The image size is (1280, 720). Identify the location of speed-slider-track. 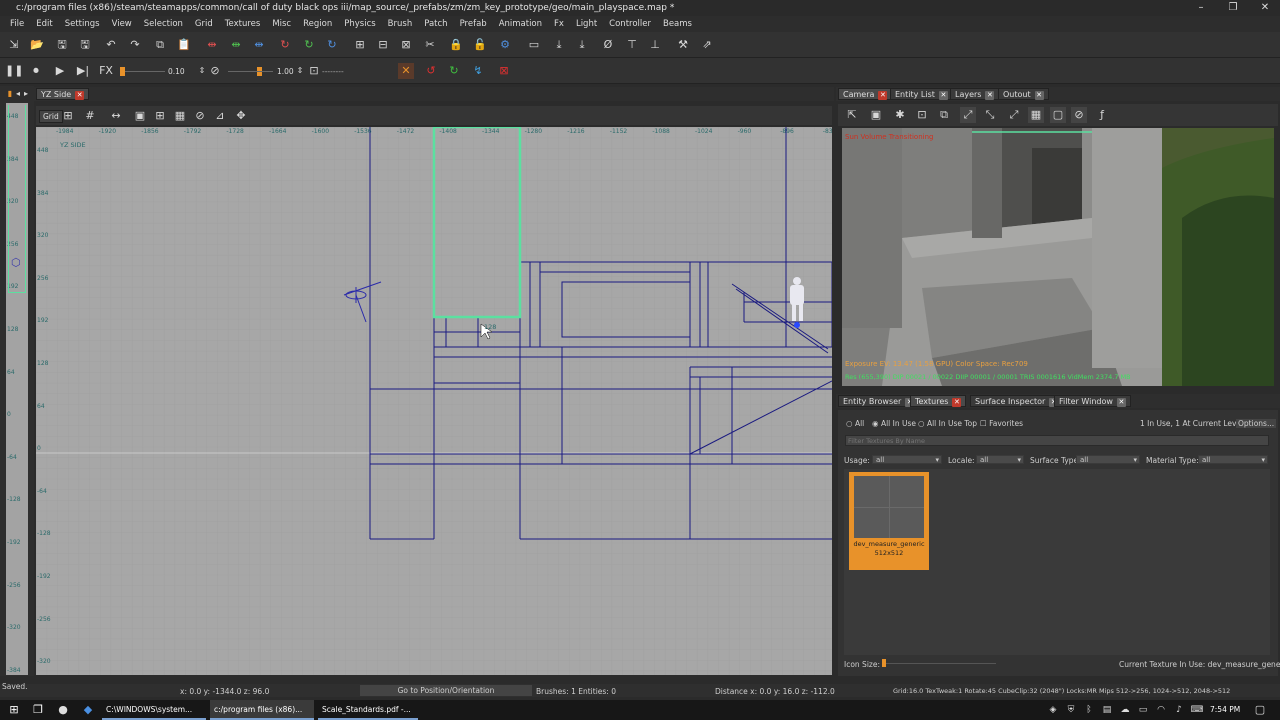
(145, 71).